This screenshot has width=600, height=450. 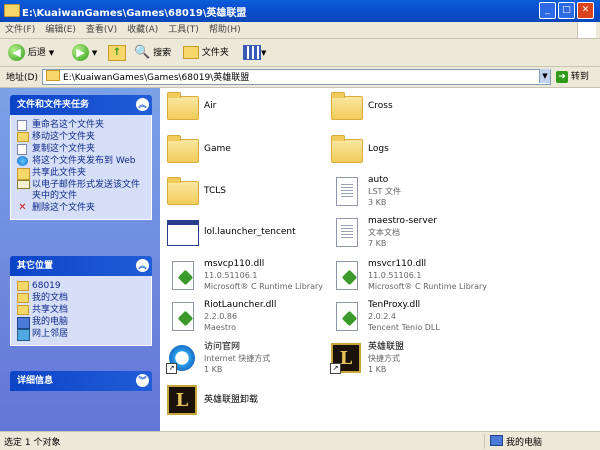 What do you see at coordinates (64, 137) in the screenshot?
I see `task-label: 移动这个文件夹` at bounding box center [64, 137].